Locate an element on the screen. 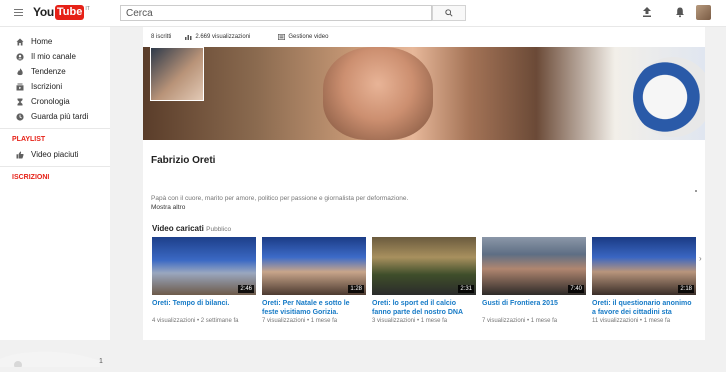 Image resolution: width=726 pixels, height=372 pixels. hourglass-icon is located at coordinates (20, 102).